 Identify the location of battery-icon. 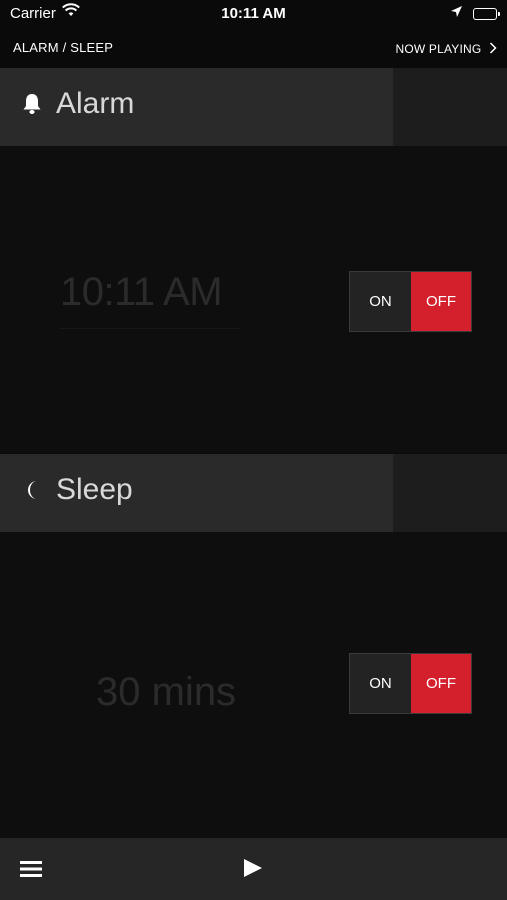
(486, 14).